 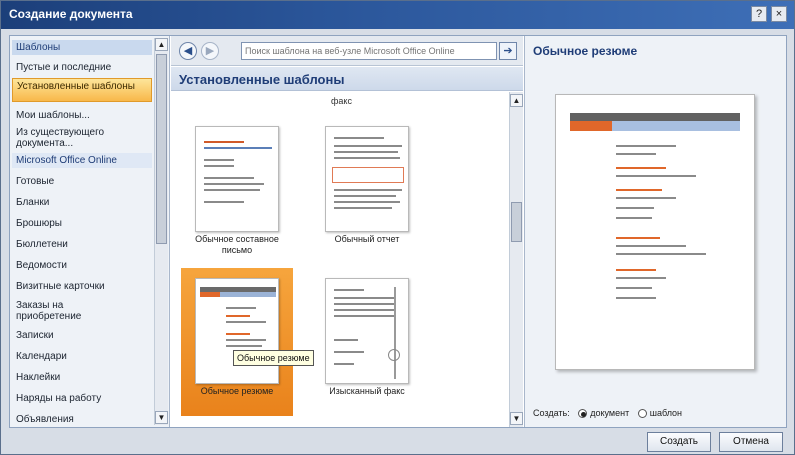 I want to click on partial-tile-caption: факс, so click(x=341, y=101).